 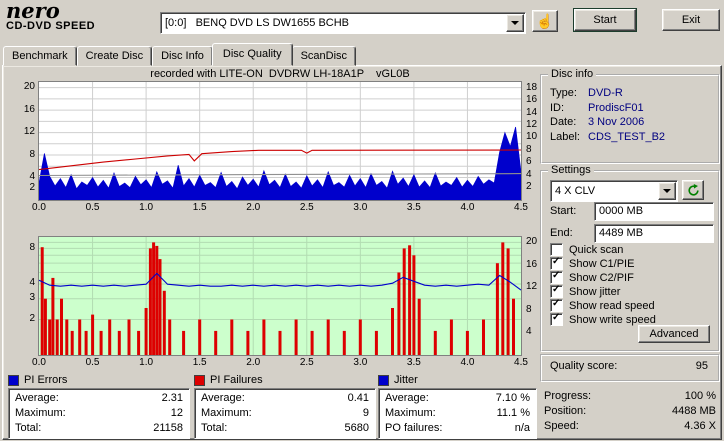 What do you see at coordinates (674, 334) in the screenshot?
I see `advanced-button: Advanced` at bounding box center [674, 334].